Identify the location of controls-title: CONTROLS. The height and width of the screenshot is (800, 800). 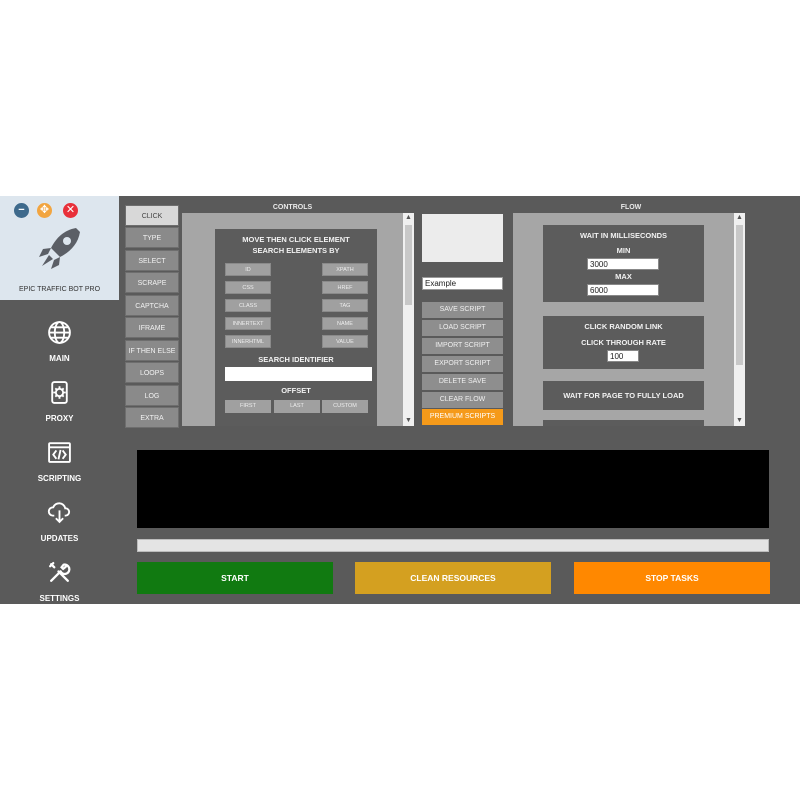
(292, 207).